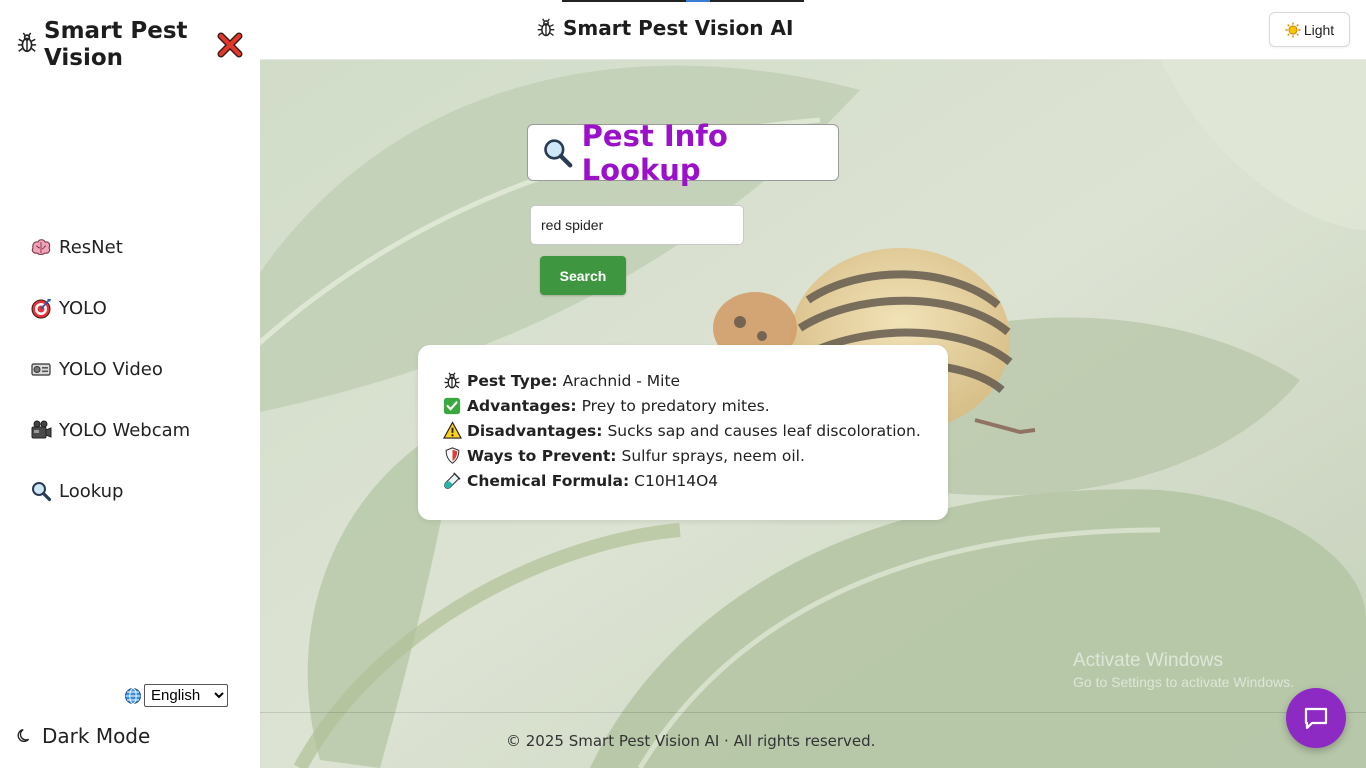 Image resolution: width=1366 pixels, height=768 pixels. What do you see at coordinates (678, 28) in the screenshot?
I see `app-title-text: Smart Pest Vision AI` at bounding box center [678, 28].